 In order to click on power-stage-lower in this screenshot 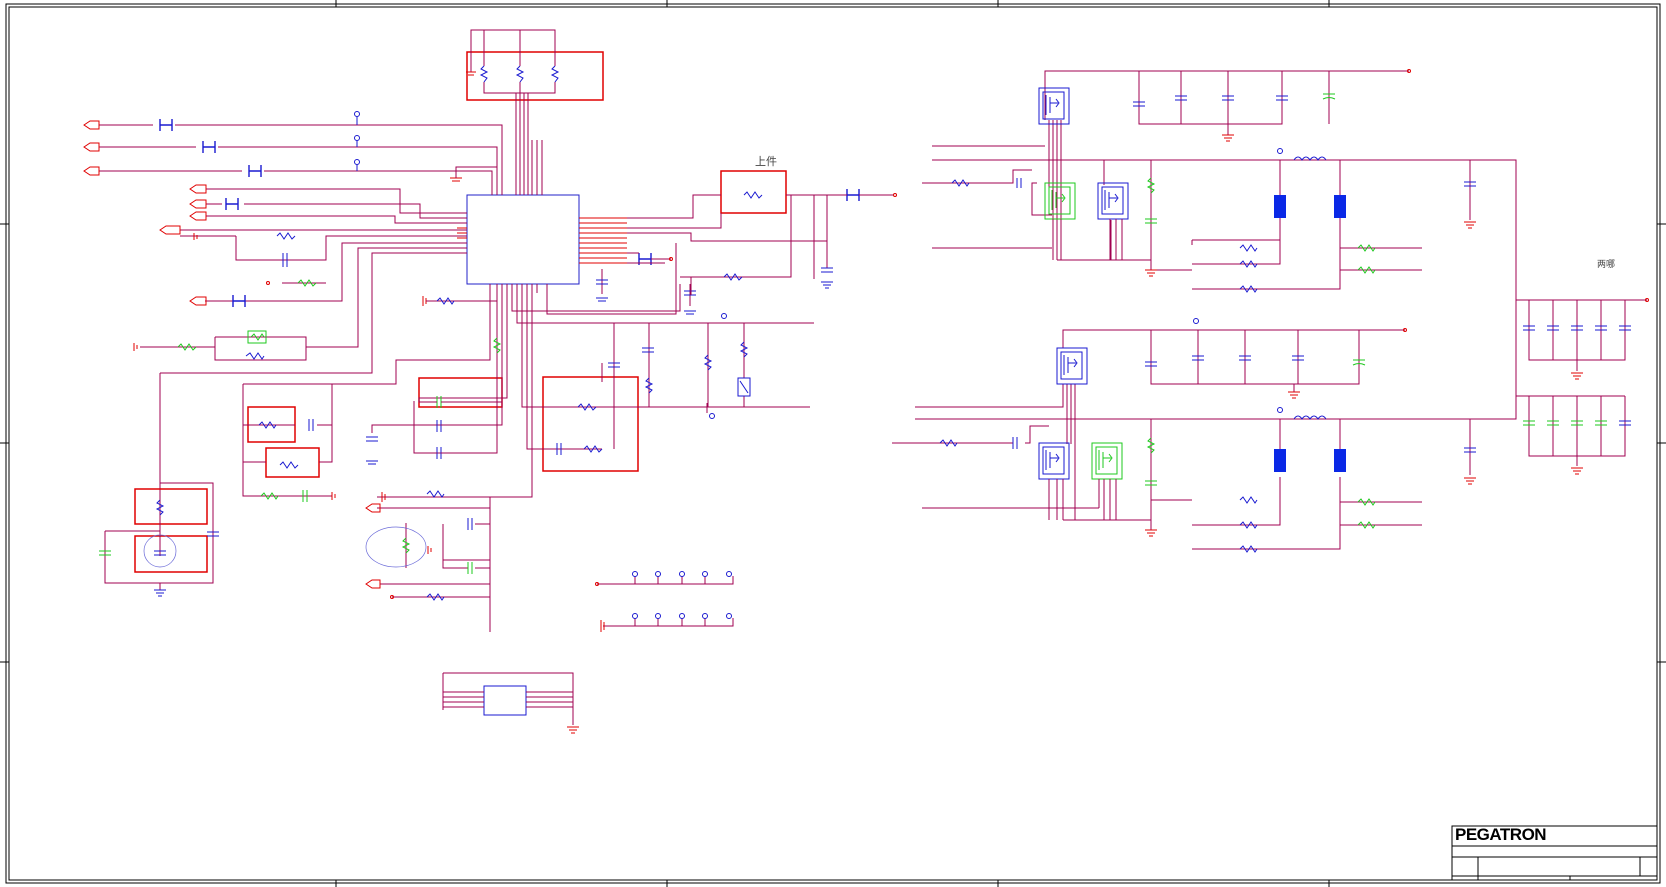, I will do `click(1204, 426)`.